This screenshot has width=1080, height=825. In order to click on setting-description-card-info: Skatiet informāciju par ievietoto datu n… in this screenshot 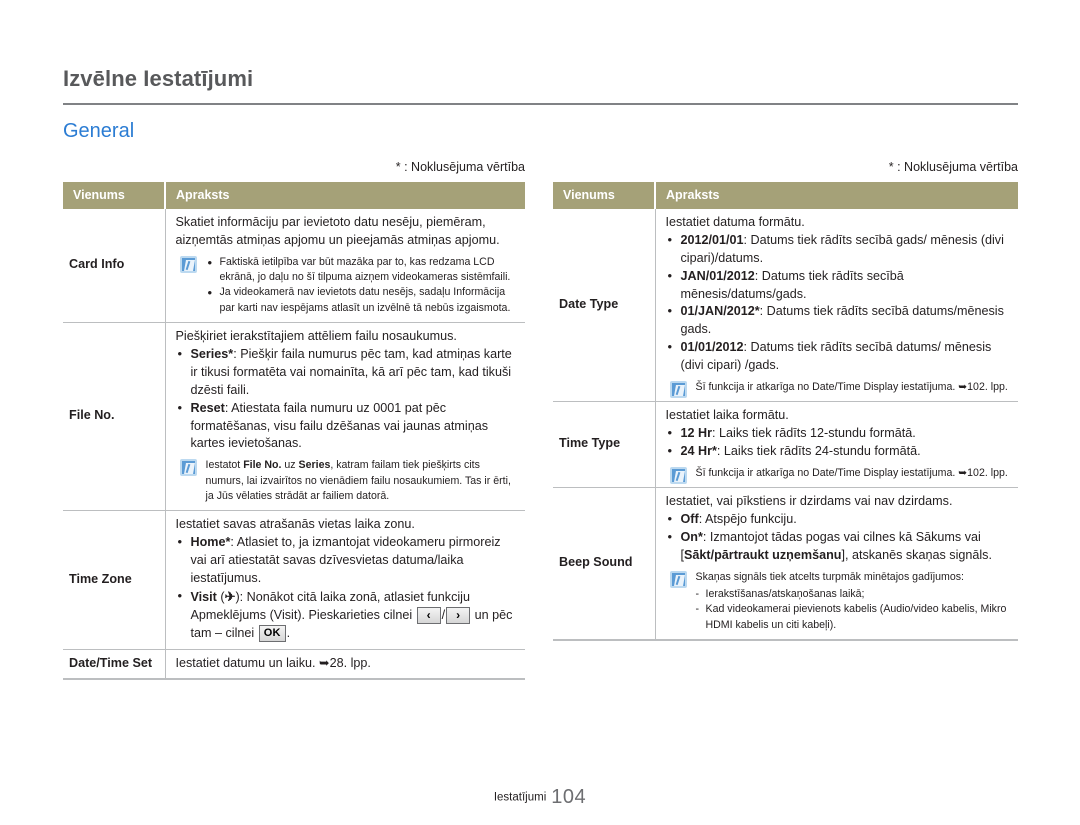, I will do `click(345, 266)`.